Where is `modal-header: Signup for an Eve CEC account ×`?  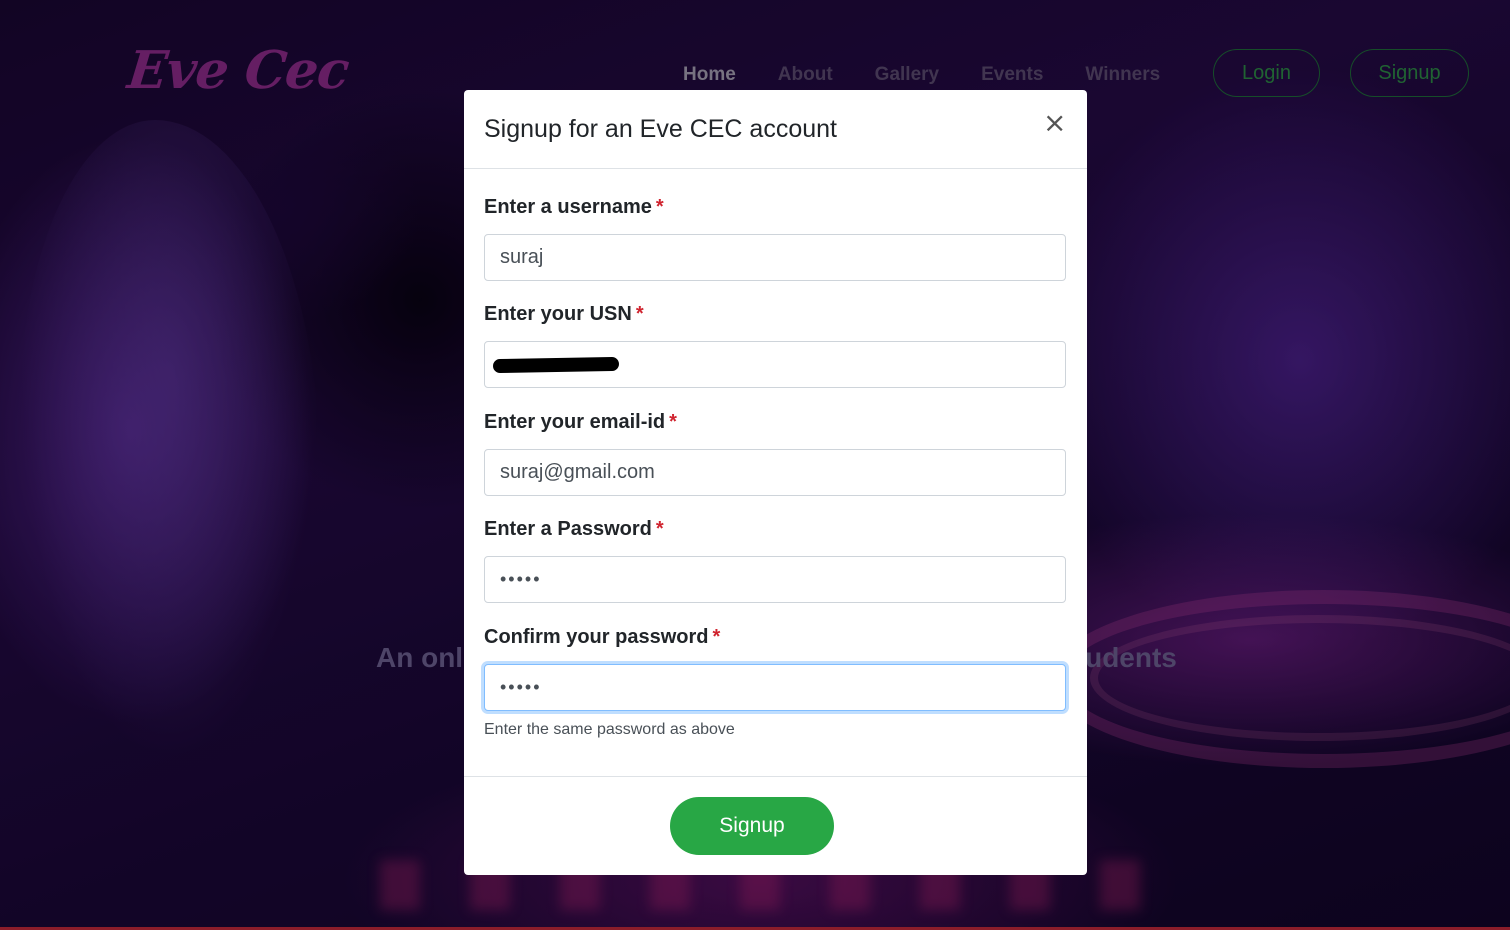
modal-header: Signup for an Eve CEC account × is located at coordinates (775, 129).